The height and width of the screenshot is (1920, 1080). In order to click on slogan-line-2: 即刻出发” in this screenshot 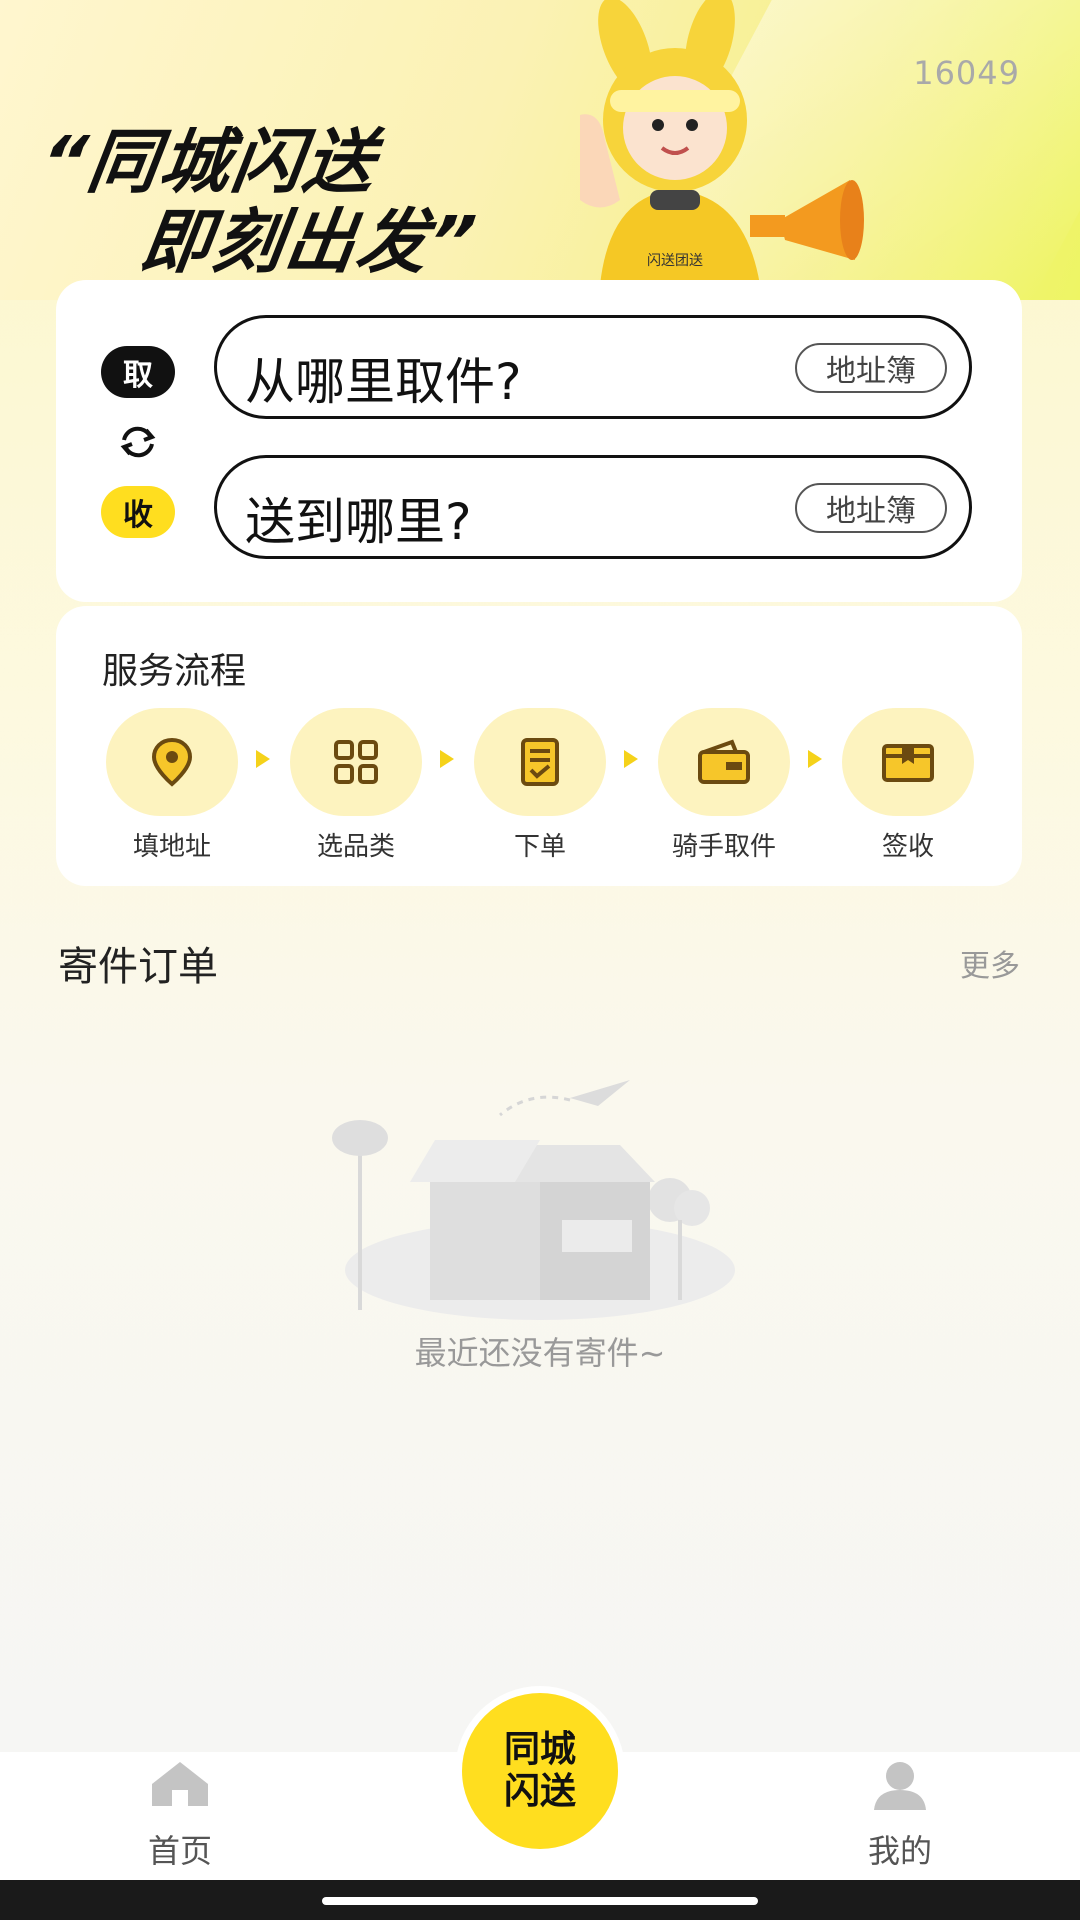, I will do `click(309, 242)`.